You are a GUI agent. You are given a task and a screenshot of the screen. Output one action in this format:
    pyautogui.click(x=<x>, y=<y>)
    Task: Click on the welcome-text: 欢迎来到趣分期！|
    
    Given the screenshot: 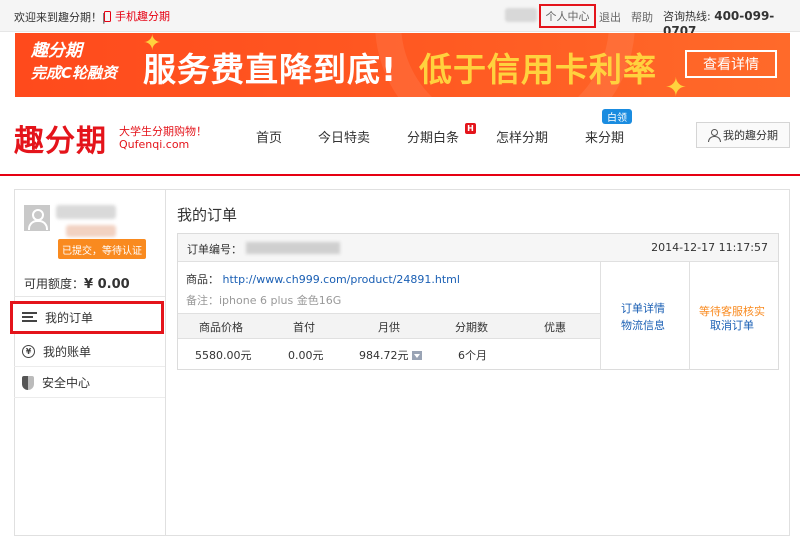 What is the action you would take?
    pyautogui.click(x=60, y=17)
    